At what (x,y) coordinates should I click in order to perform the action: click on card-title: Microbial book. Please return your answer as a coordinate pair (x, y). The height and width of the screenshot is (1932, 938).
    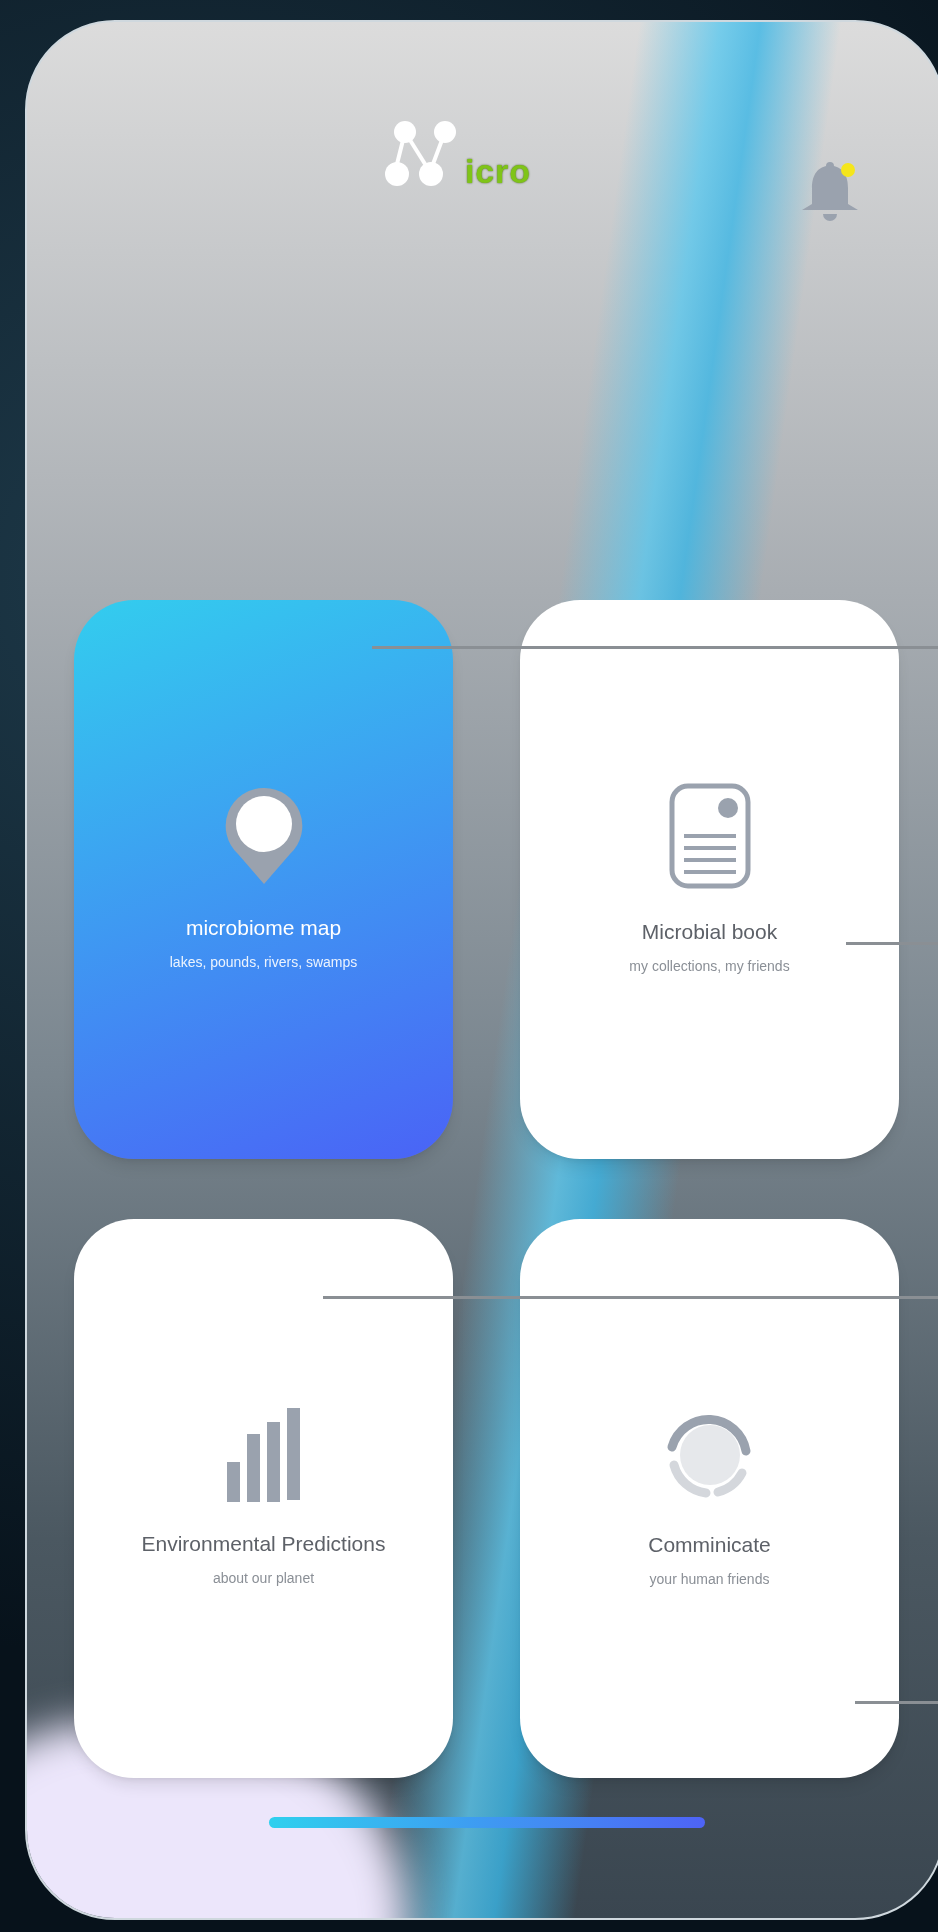
    Looking at the image, I should click on (709, 932).